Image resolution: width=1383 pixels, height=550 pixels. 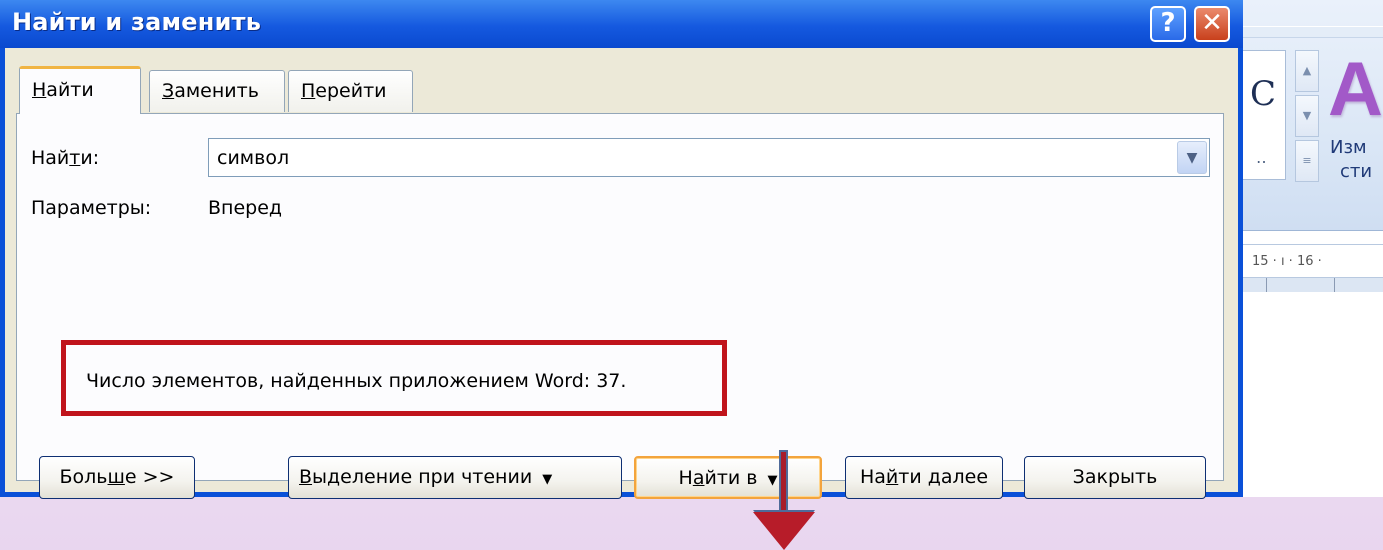 What do you see at coordinates (1311, 32) in the screenshot?
I see `ribbon-tab-strip` at bounding box center [1311, 32].